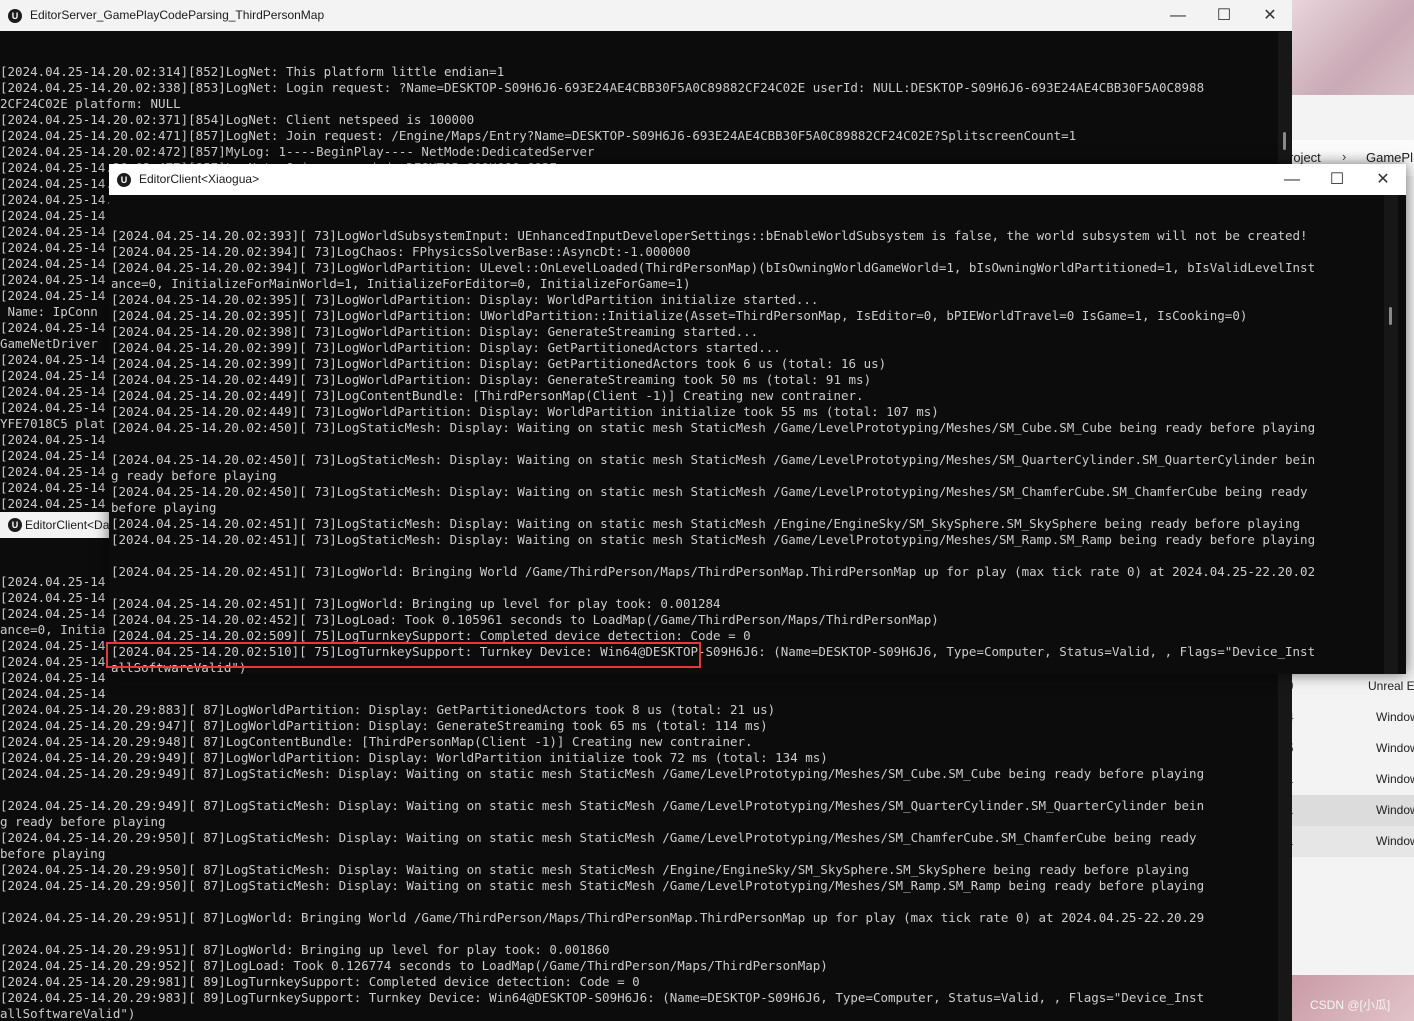  Describe the element at coordinates (1350, 748) in the screenshot. I see `list-item: 5Windows 拼` at that location.